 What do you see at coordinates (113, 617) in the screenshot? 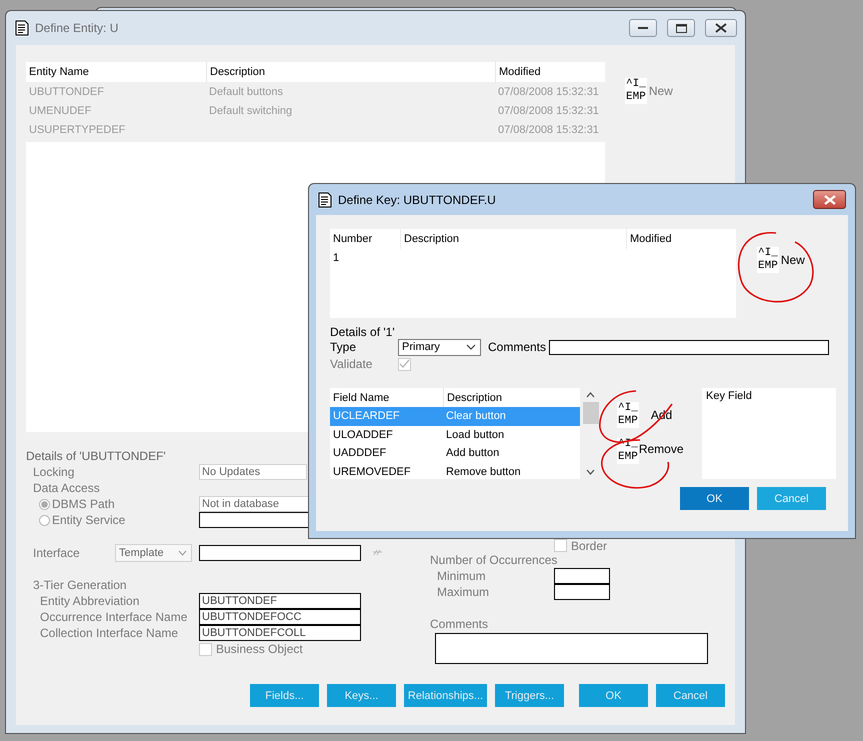
I see `field-label: Occurrence Interface Name` at bounding box center [113, 617].